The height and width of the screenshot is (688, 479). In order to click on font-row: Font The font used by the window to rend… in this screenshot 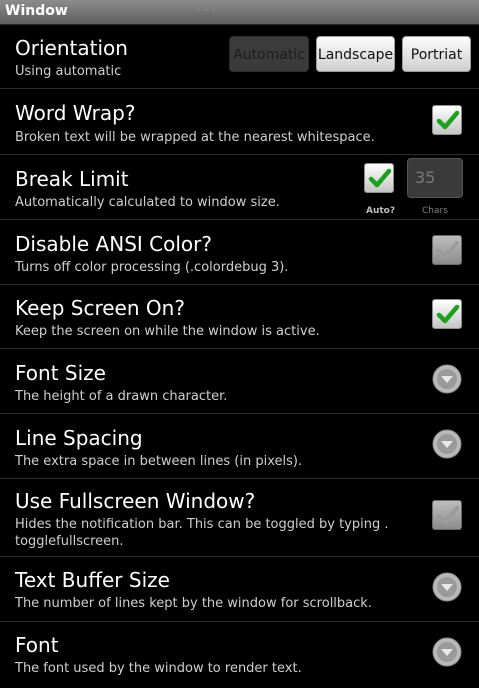, I will do `click(239, 655)`.